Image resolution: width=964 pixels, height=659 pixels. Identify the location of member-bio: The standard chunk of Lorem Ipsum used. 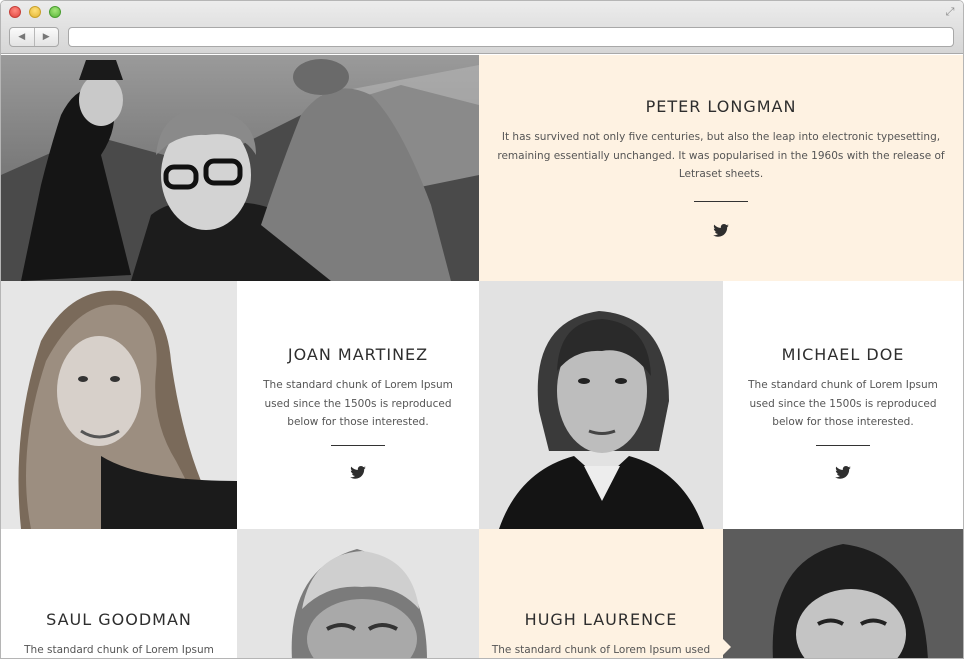
(601, 649).